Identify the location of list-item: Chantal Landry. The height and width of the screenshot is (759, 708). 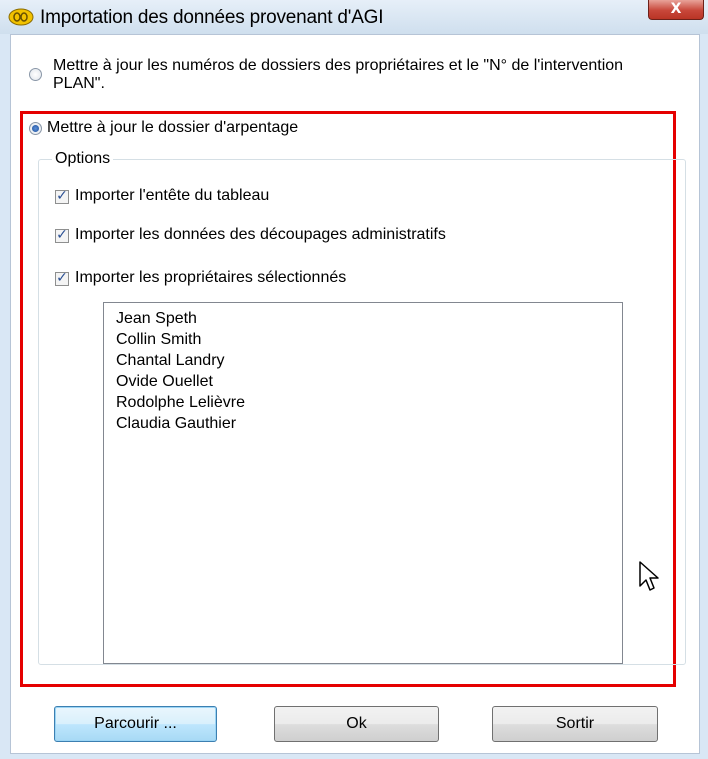
(170, 361).